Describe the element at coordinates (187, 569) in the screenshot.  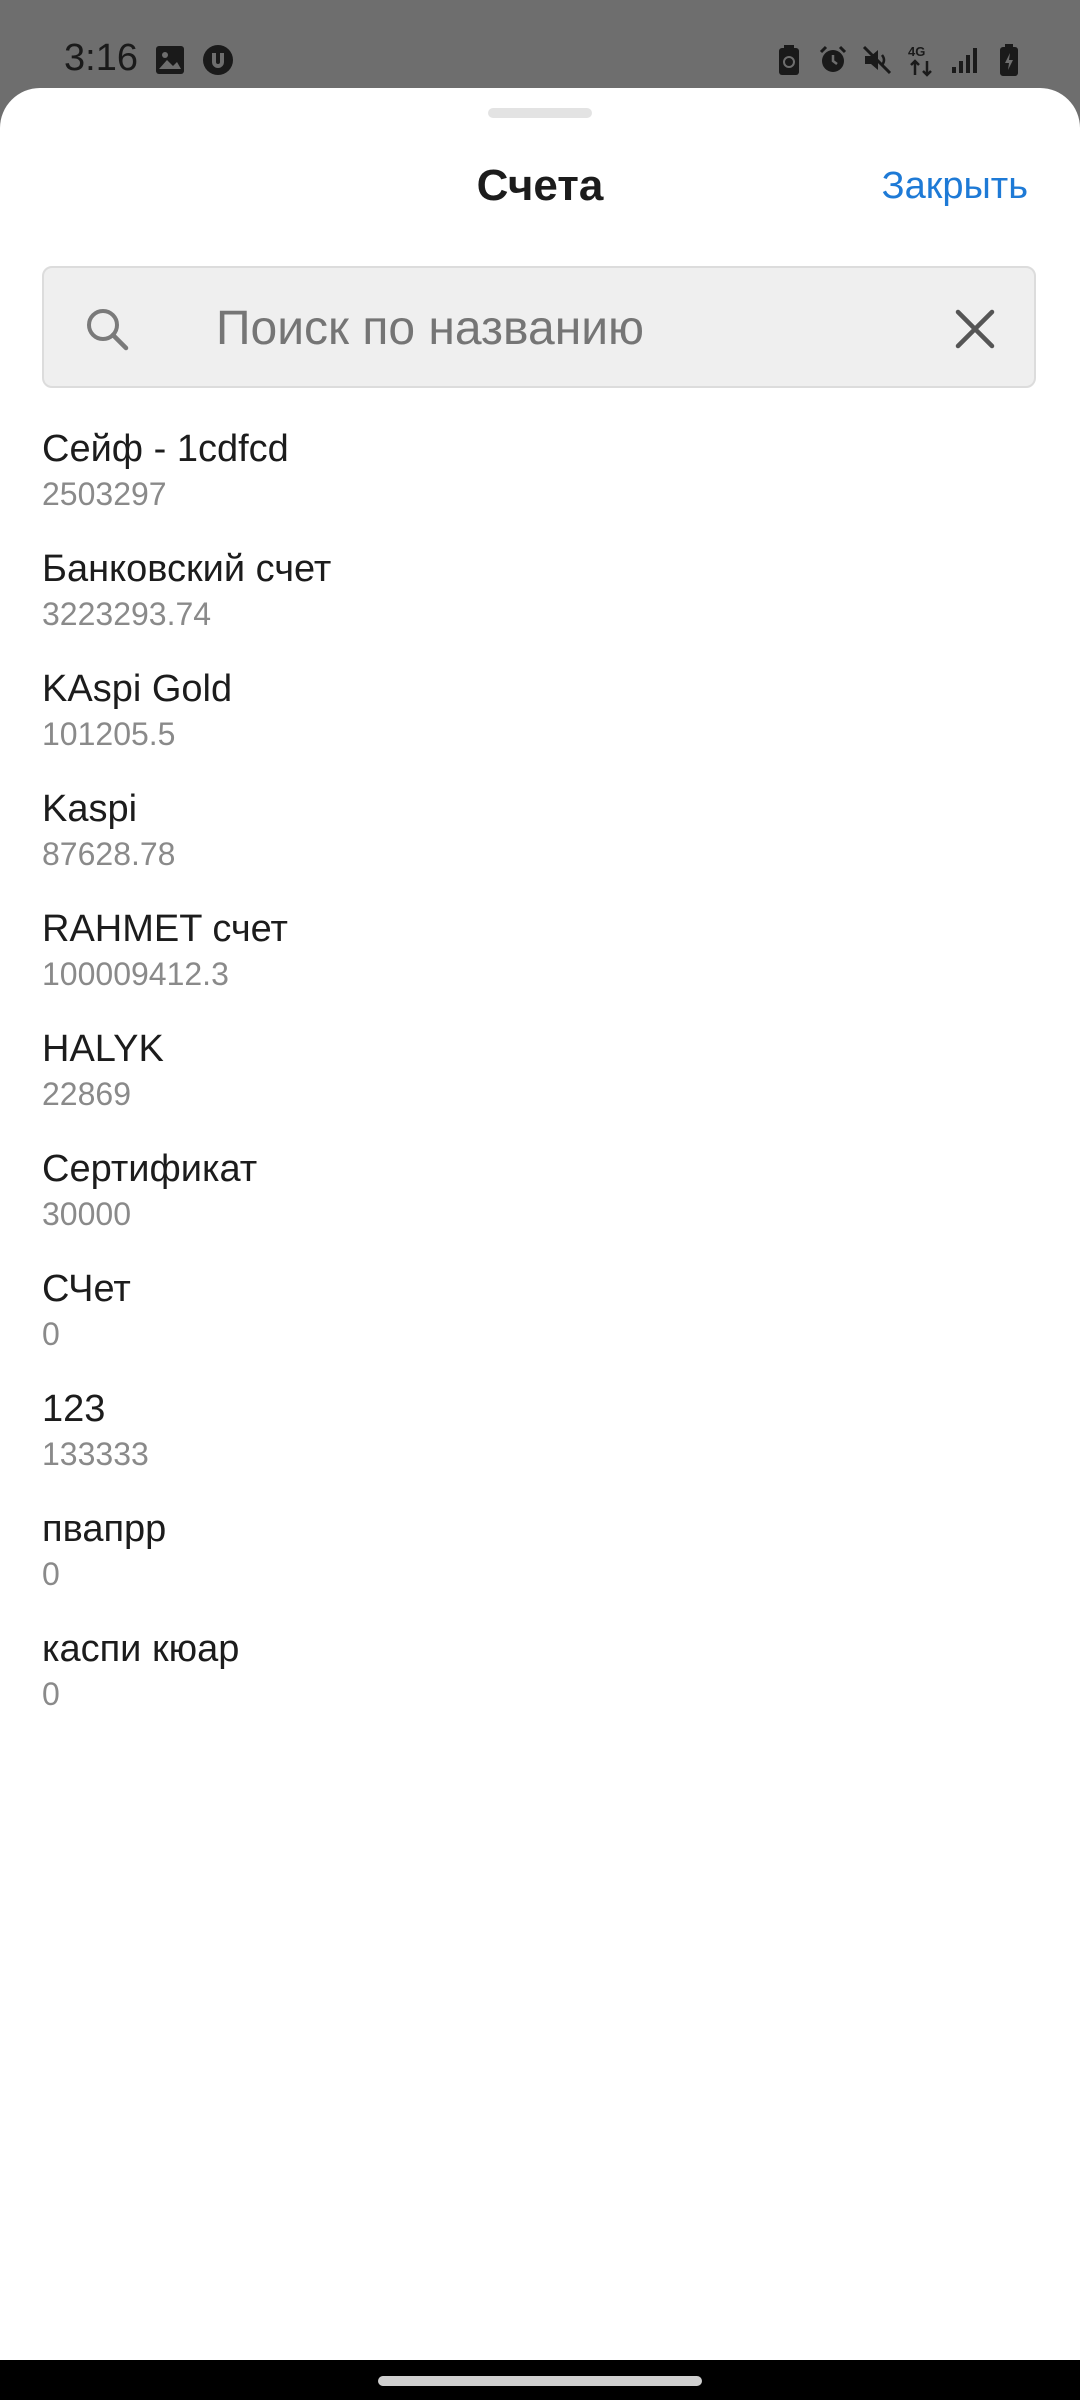
I see `account-name: Банковский счет` at that location.